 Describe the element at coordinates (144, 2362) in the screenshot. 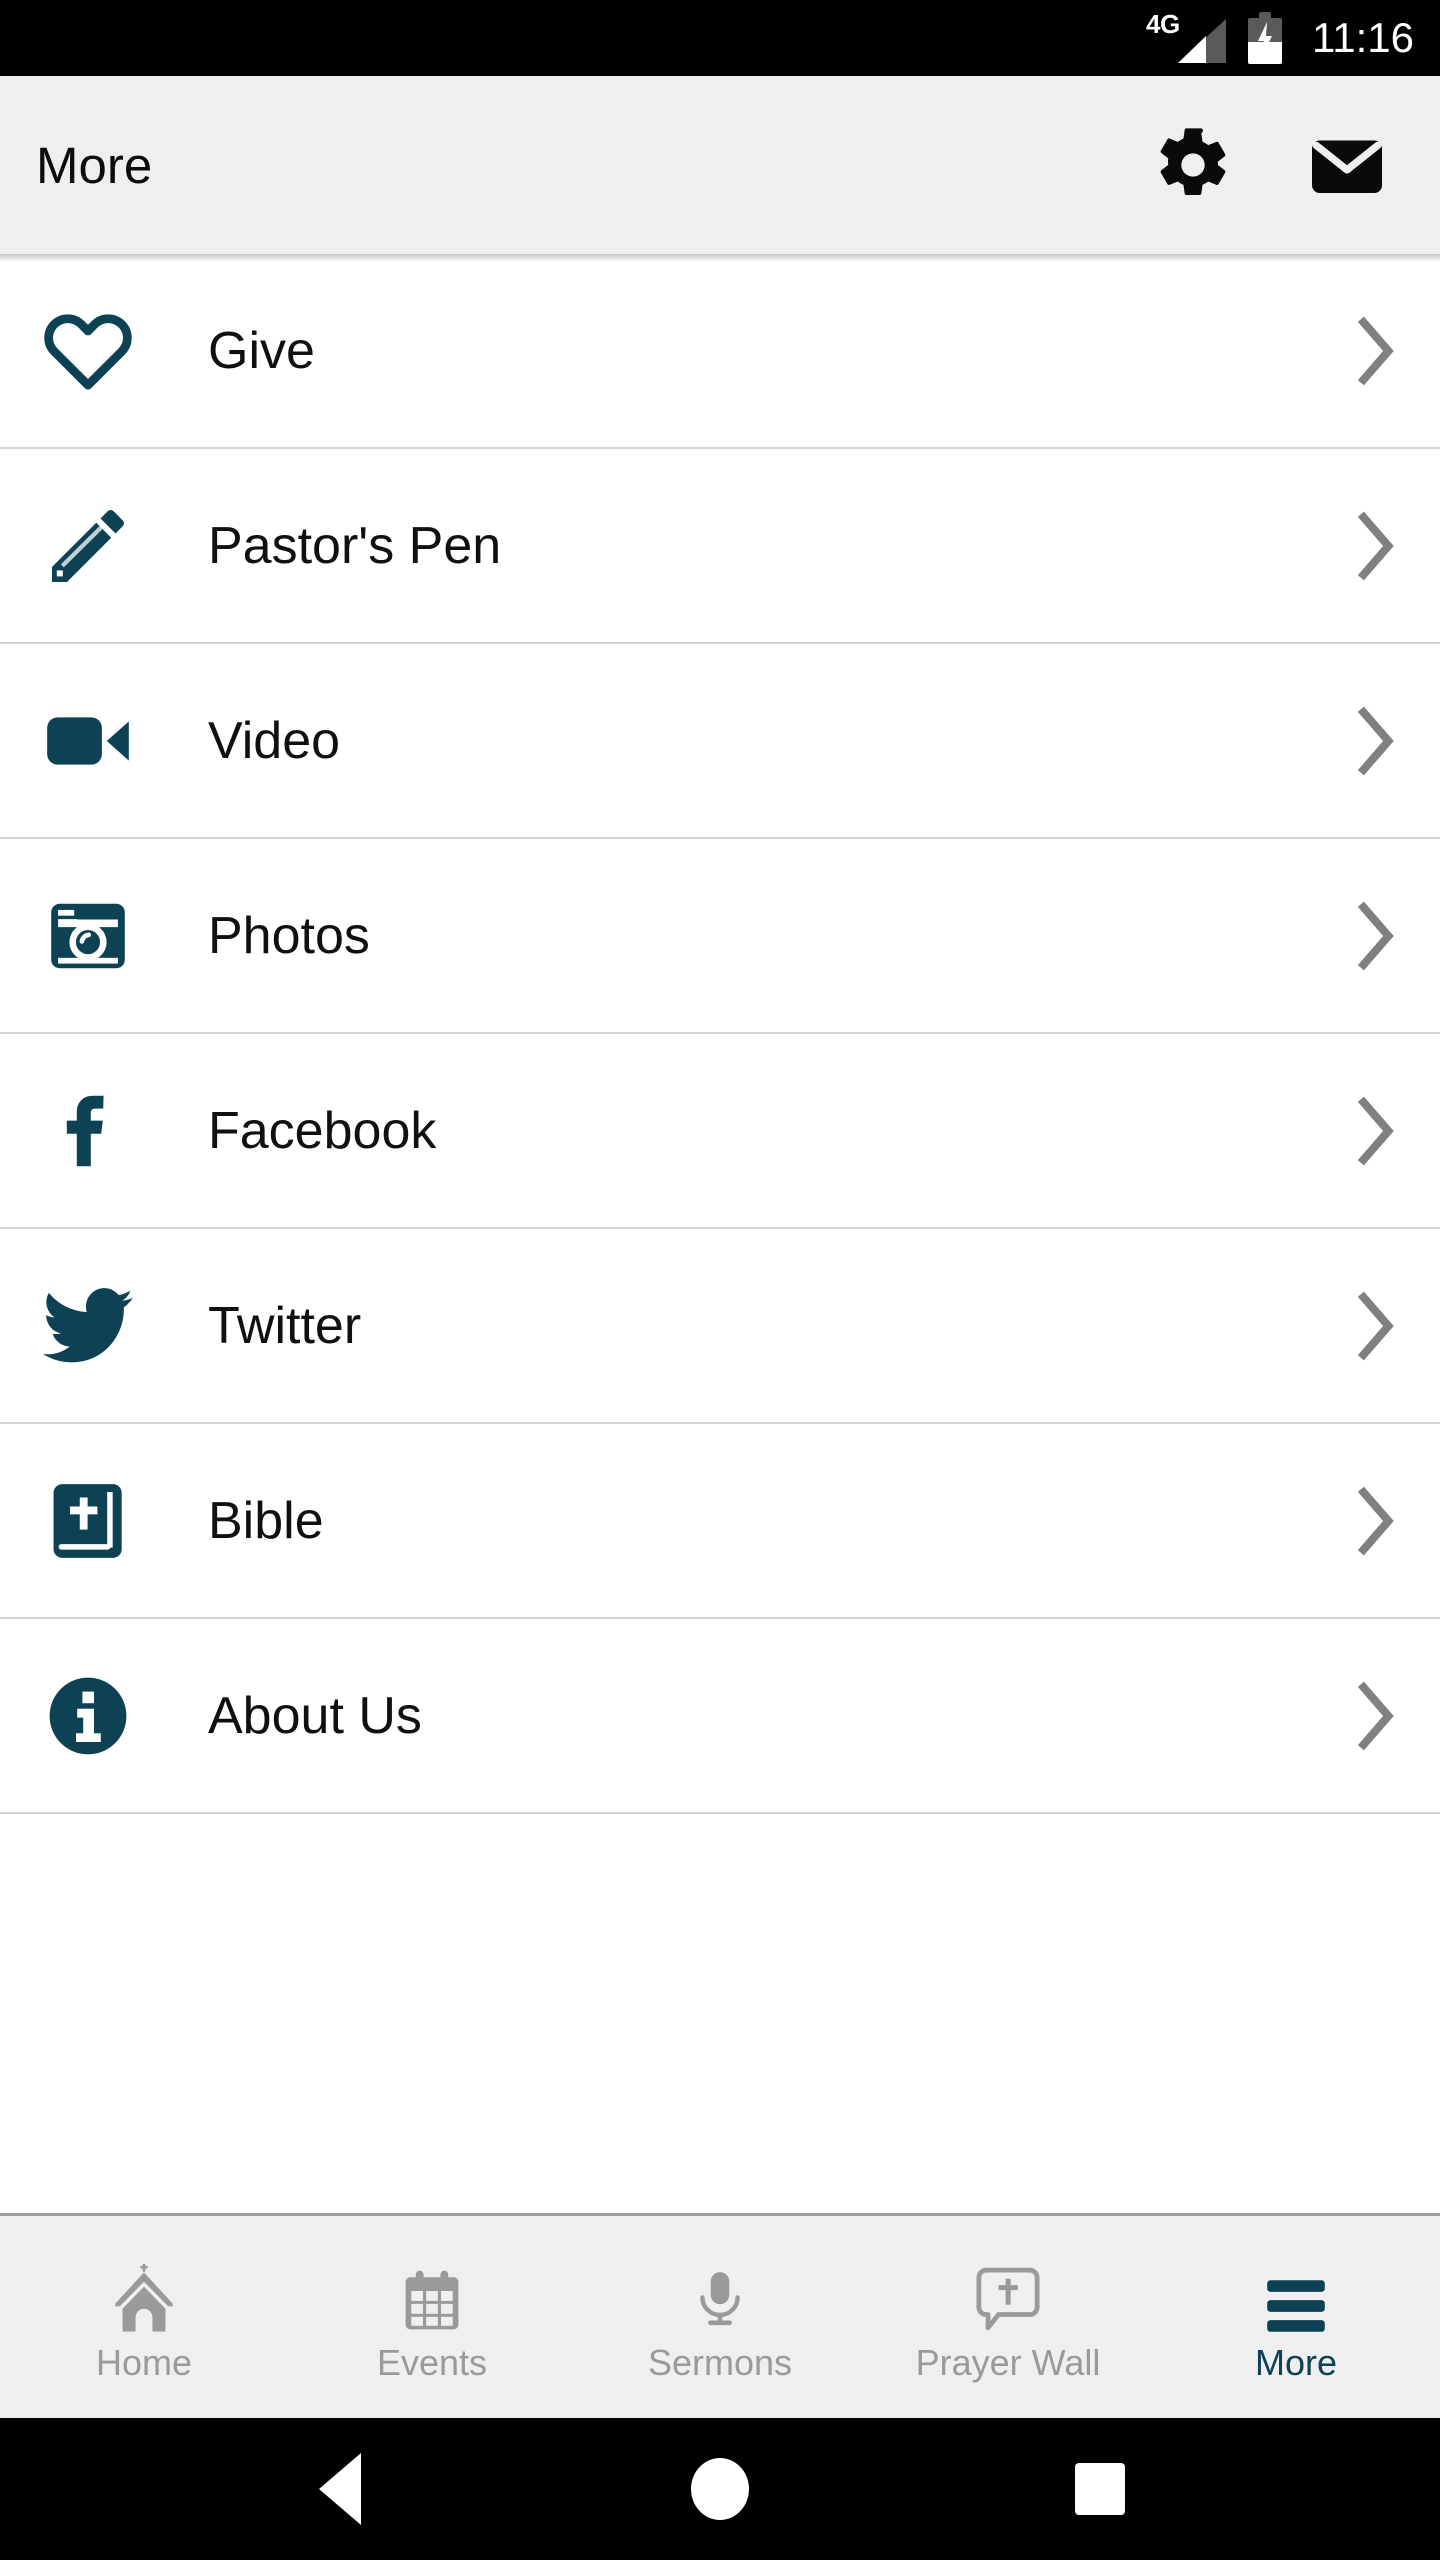

I see `tab-label: Home` at that location.